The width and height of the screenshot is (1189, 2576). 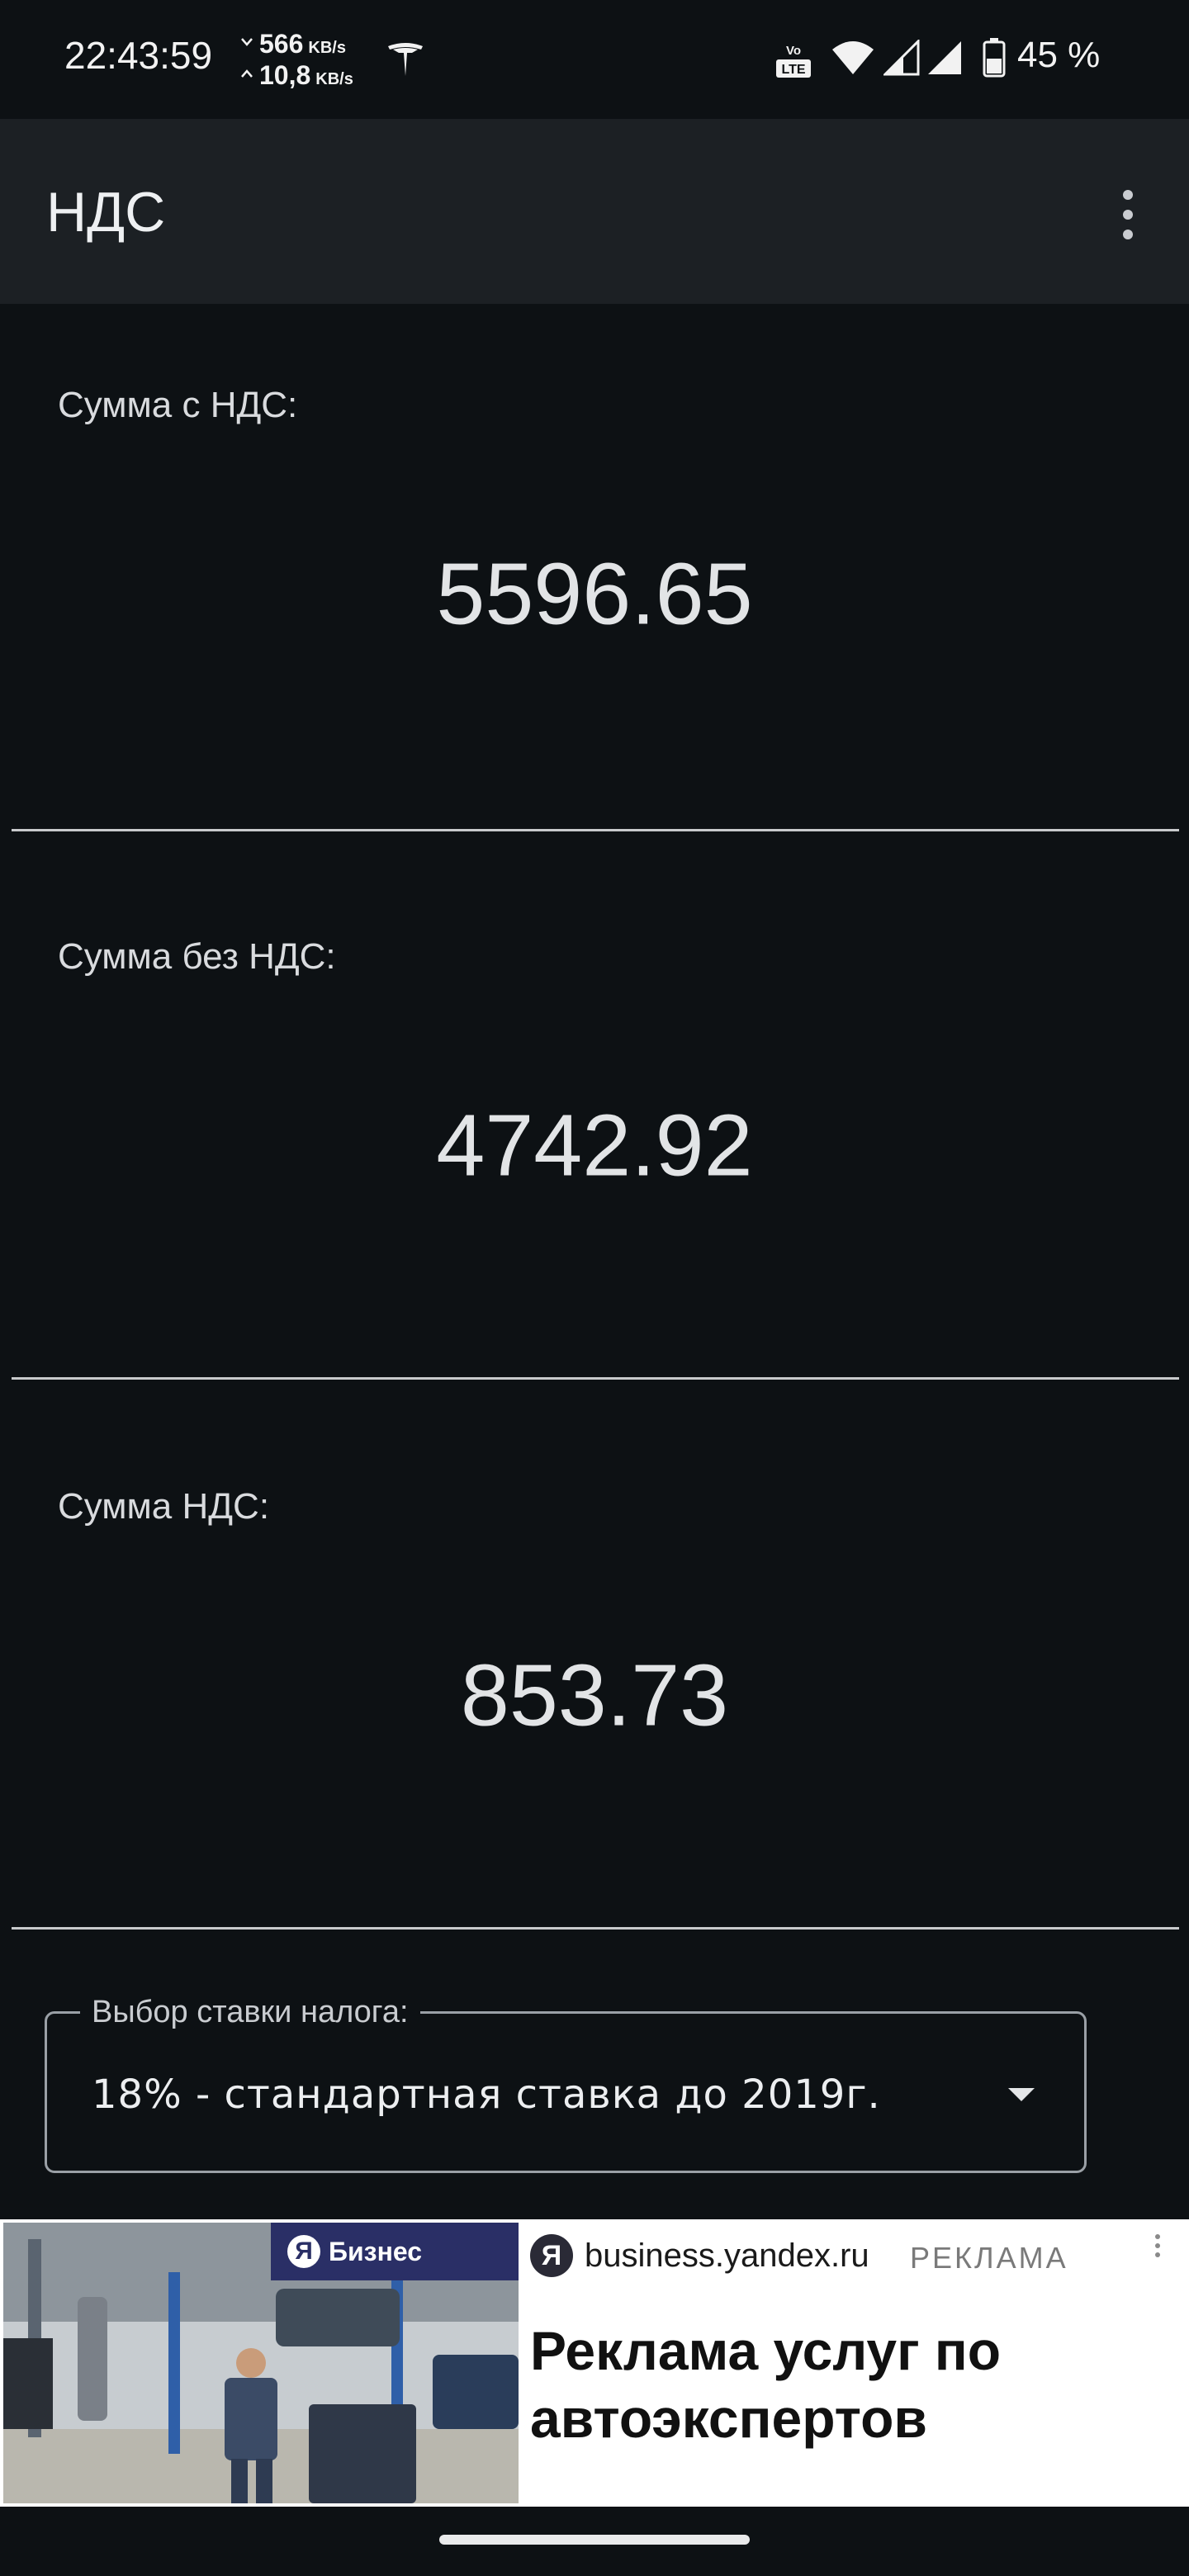 What do you see at coordinates (281, 44) in the screenshot?
I see `download-speed: 566` at bounding box center [281, 44].